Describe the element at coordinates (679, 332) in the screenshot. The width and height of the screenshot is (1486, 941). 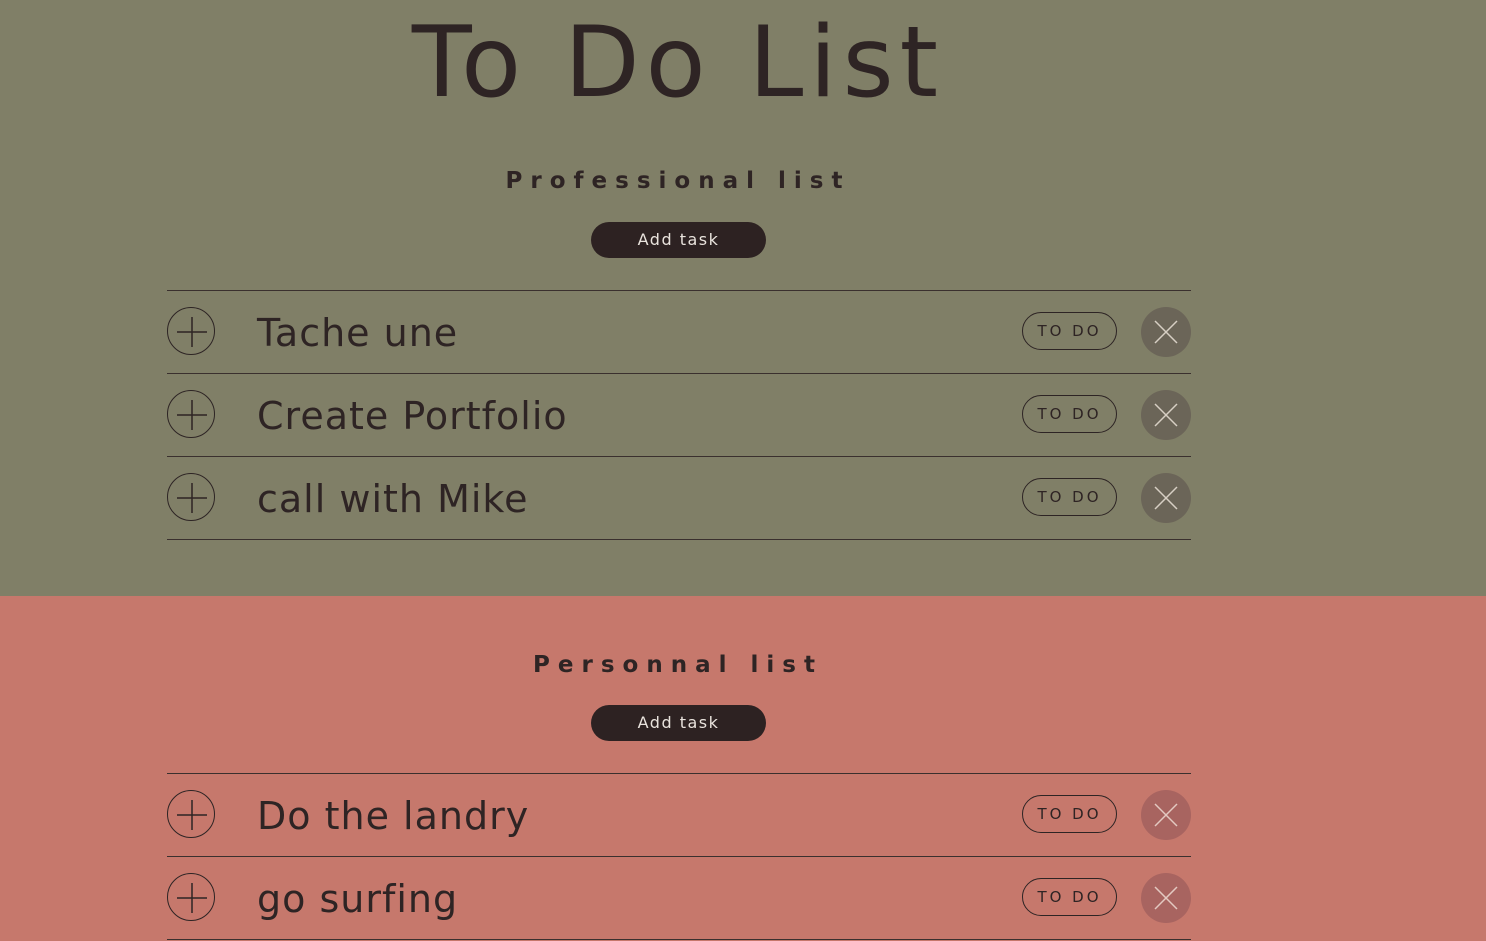
I see `task-row: Tache une TO DO` at that location.